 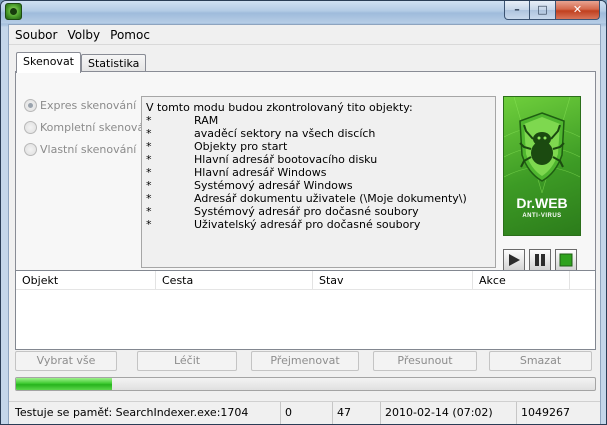 What do you see at coordinates (393, 280) in the screenshot?
I see `column-status: Stav` at bounding box center [393, 280].